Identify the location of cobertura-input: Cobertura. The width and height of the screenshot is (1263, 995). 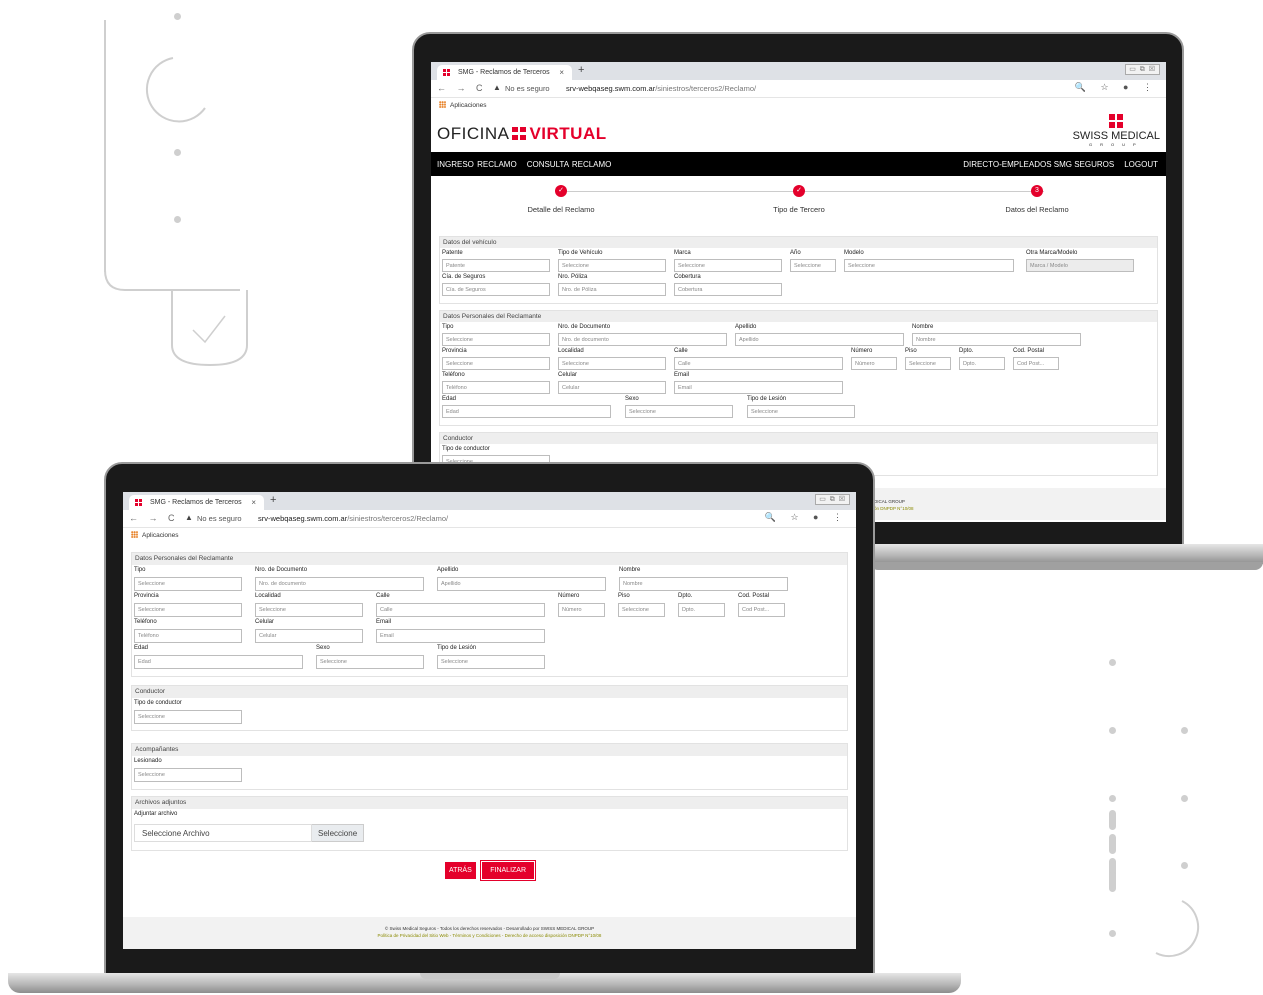
(728, 289).